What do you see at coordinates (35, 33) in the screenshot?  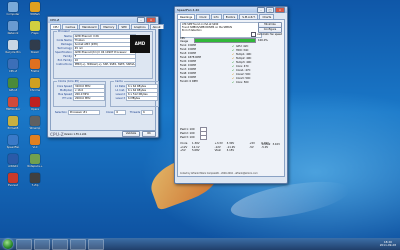 I see `desktop-icon-label: Fraps` at bounding box center [35, 33].